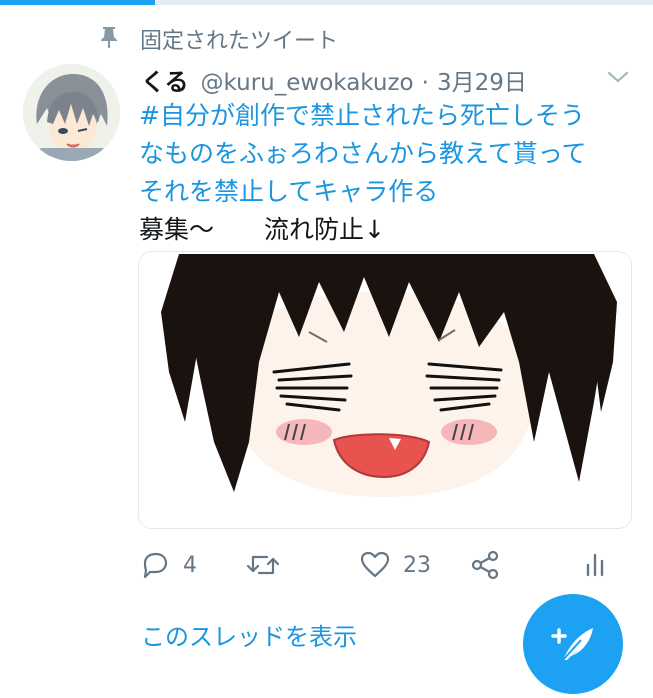 The image size is (653, 698). Describe the element at coordinates (155, 565) in the screenshot. I see `reply-icon` at that location.